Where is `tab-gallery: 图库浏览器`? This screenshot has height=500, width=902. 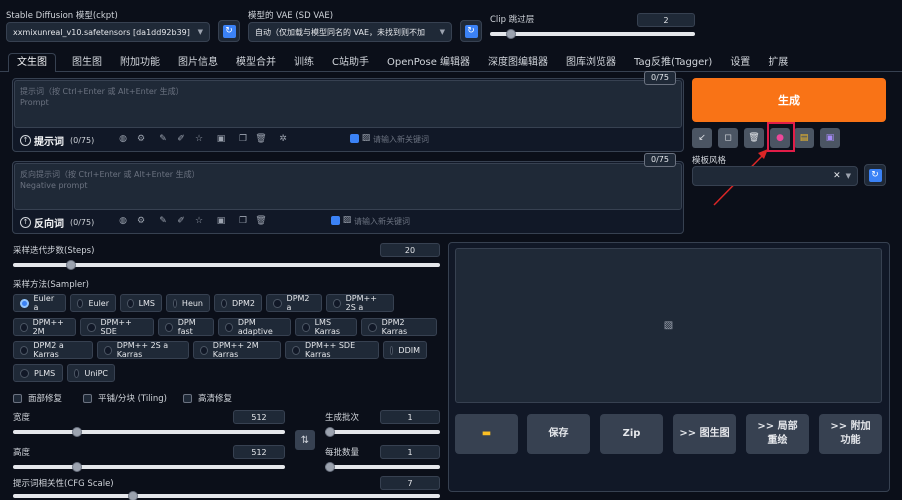 tab-gallery: 图库浏览器 is located at coordinates (591, 63).